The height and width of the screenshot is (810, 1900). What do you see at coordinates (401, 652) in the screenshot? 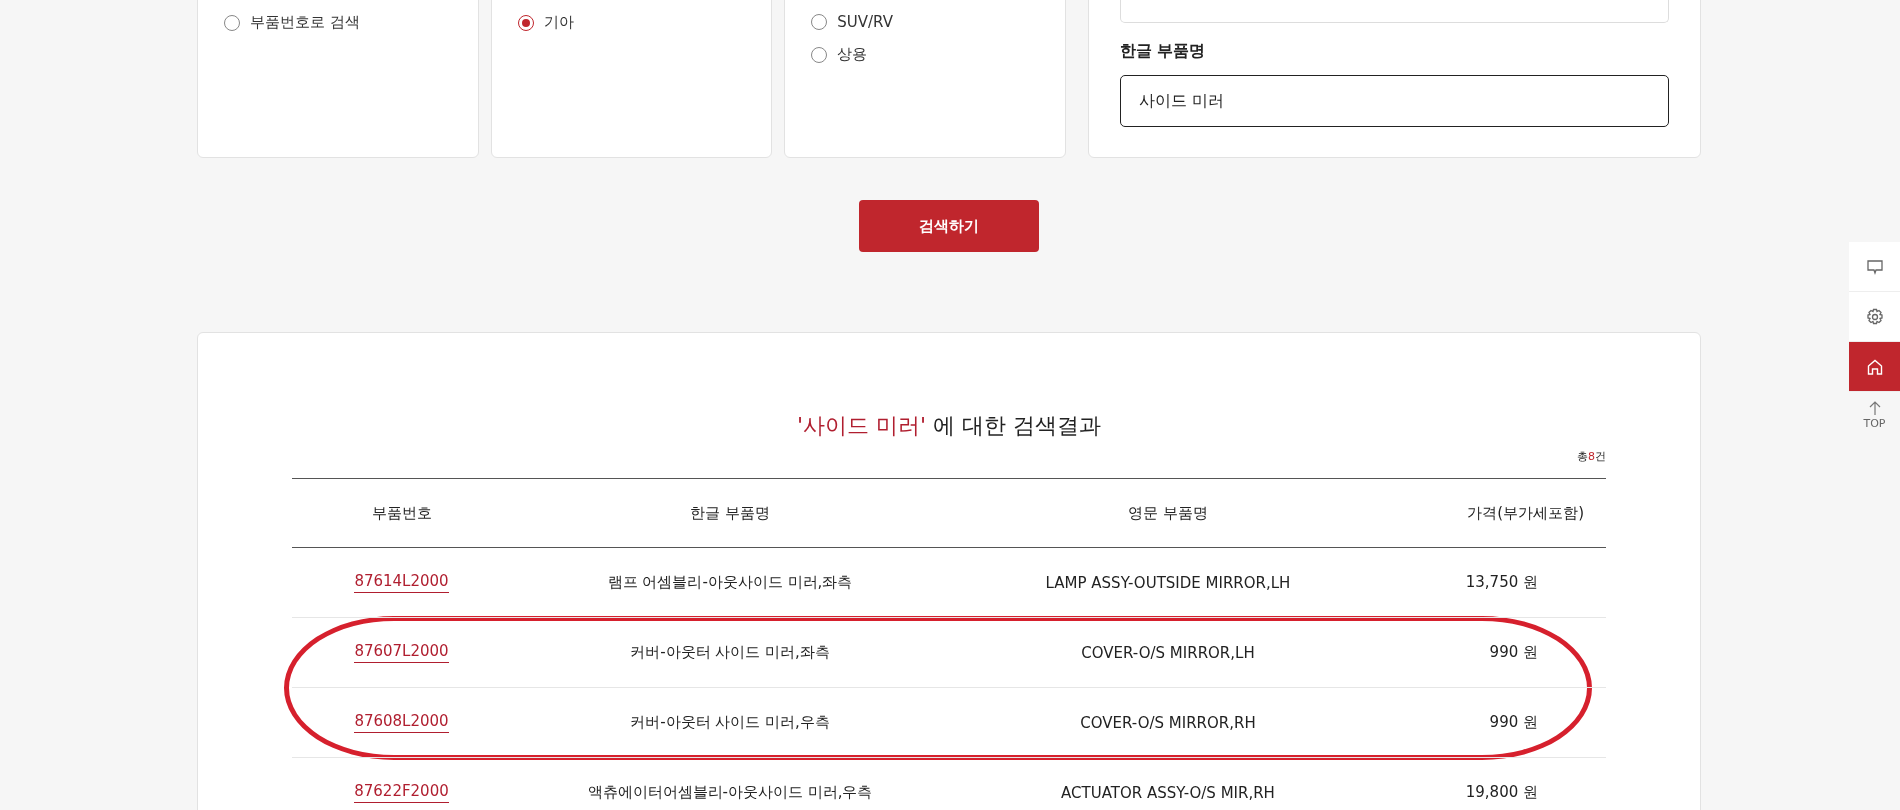
I see `part-number-link: 87607L2000` at bounding box center [401, 652].